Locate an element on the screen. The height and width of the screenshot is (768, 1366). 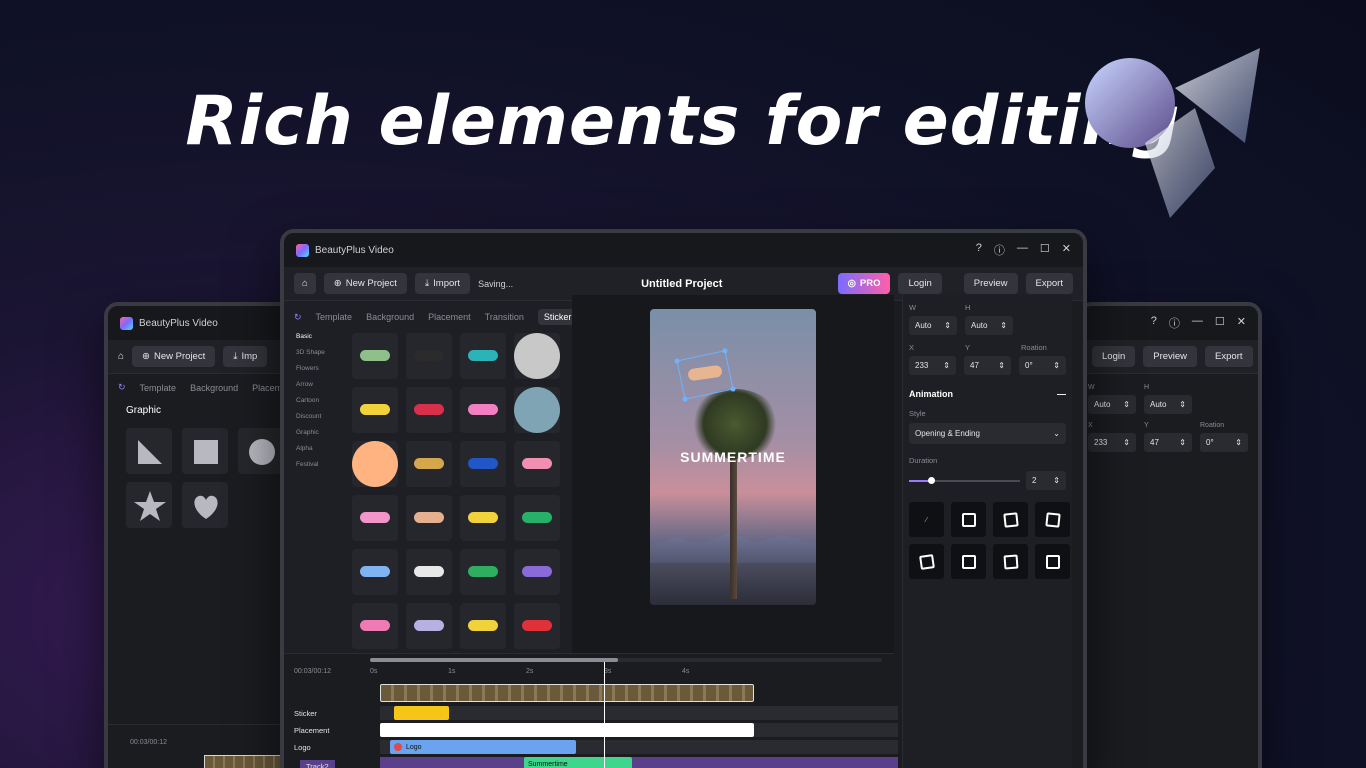
right-export-button: Export is located at coordinates (1229, 356).